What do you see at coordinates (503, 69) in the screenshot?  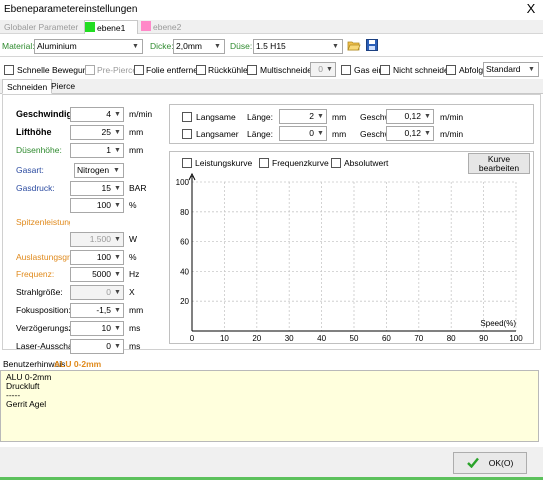 I see `abfolge-value: Standard` at bounding box center [503, 69].